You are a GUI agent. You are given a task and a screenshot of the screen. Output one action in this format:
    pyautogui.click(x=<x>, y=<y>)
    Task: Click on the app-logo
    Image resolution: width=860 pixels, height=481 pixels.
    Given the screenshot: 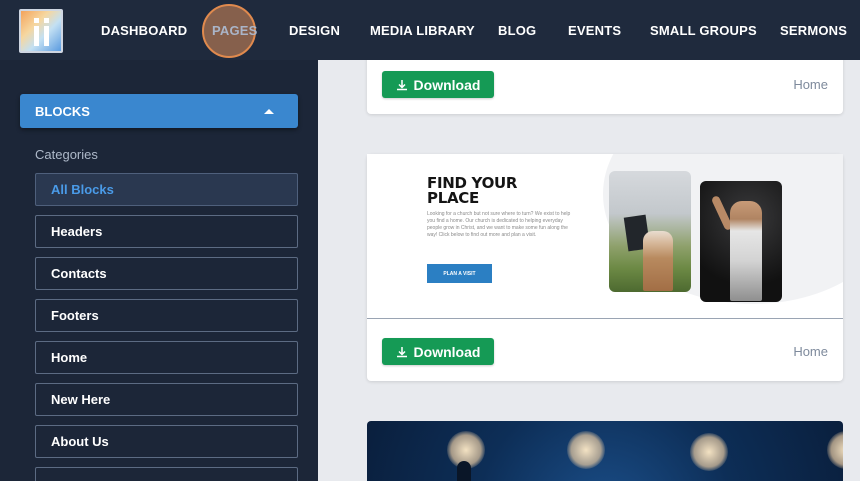 What is the action you would take?
    pyautogui.click(x=41, y=31)
    